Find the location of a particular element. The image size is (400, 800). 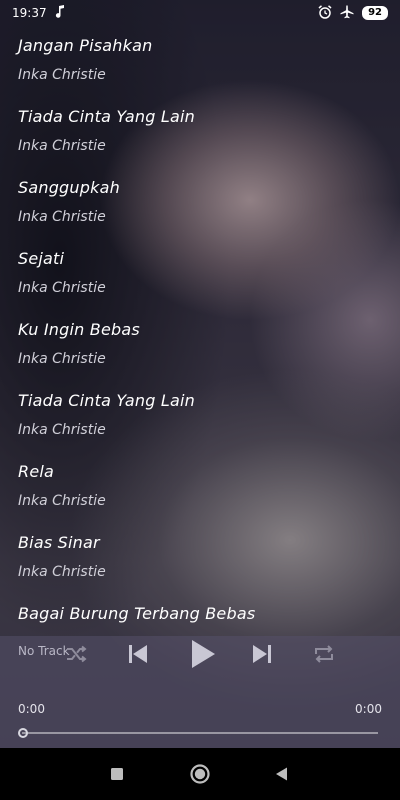

seek-thumb is located at coordinates (23, 733).